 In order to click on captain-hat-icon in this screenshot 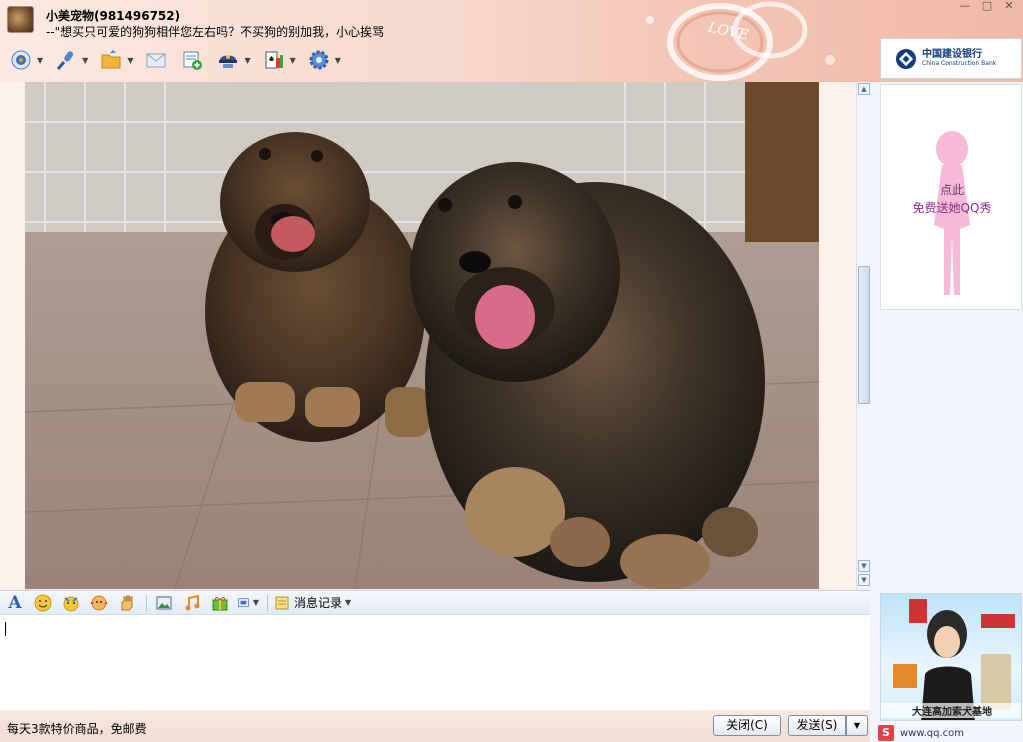, I will do `click(228, 61)`.